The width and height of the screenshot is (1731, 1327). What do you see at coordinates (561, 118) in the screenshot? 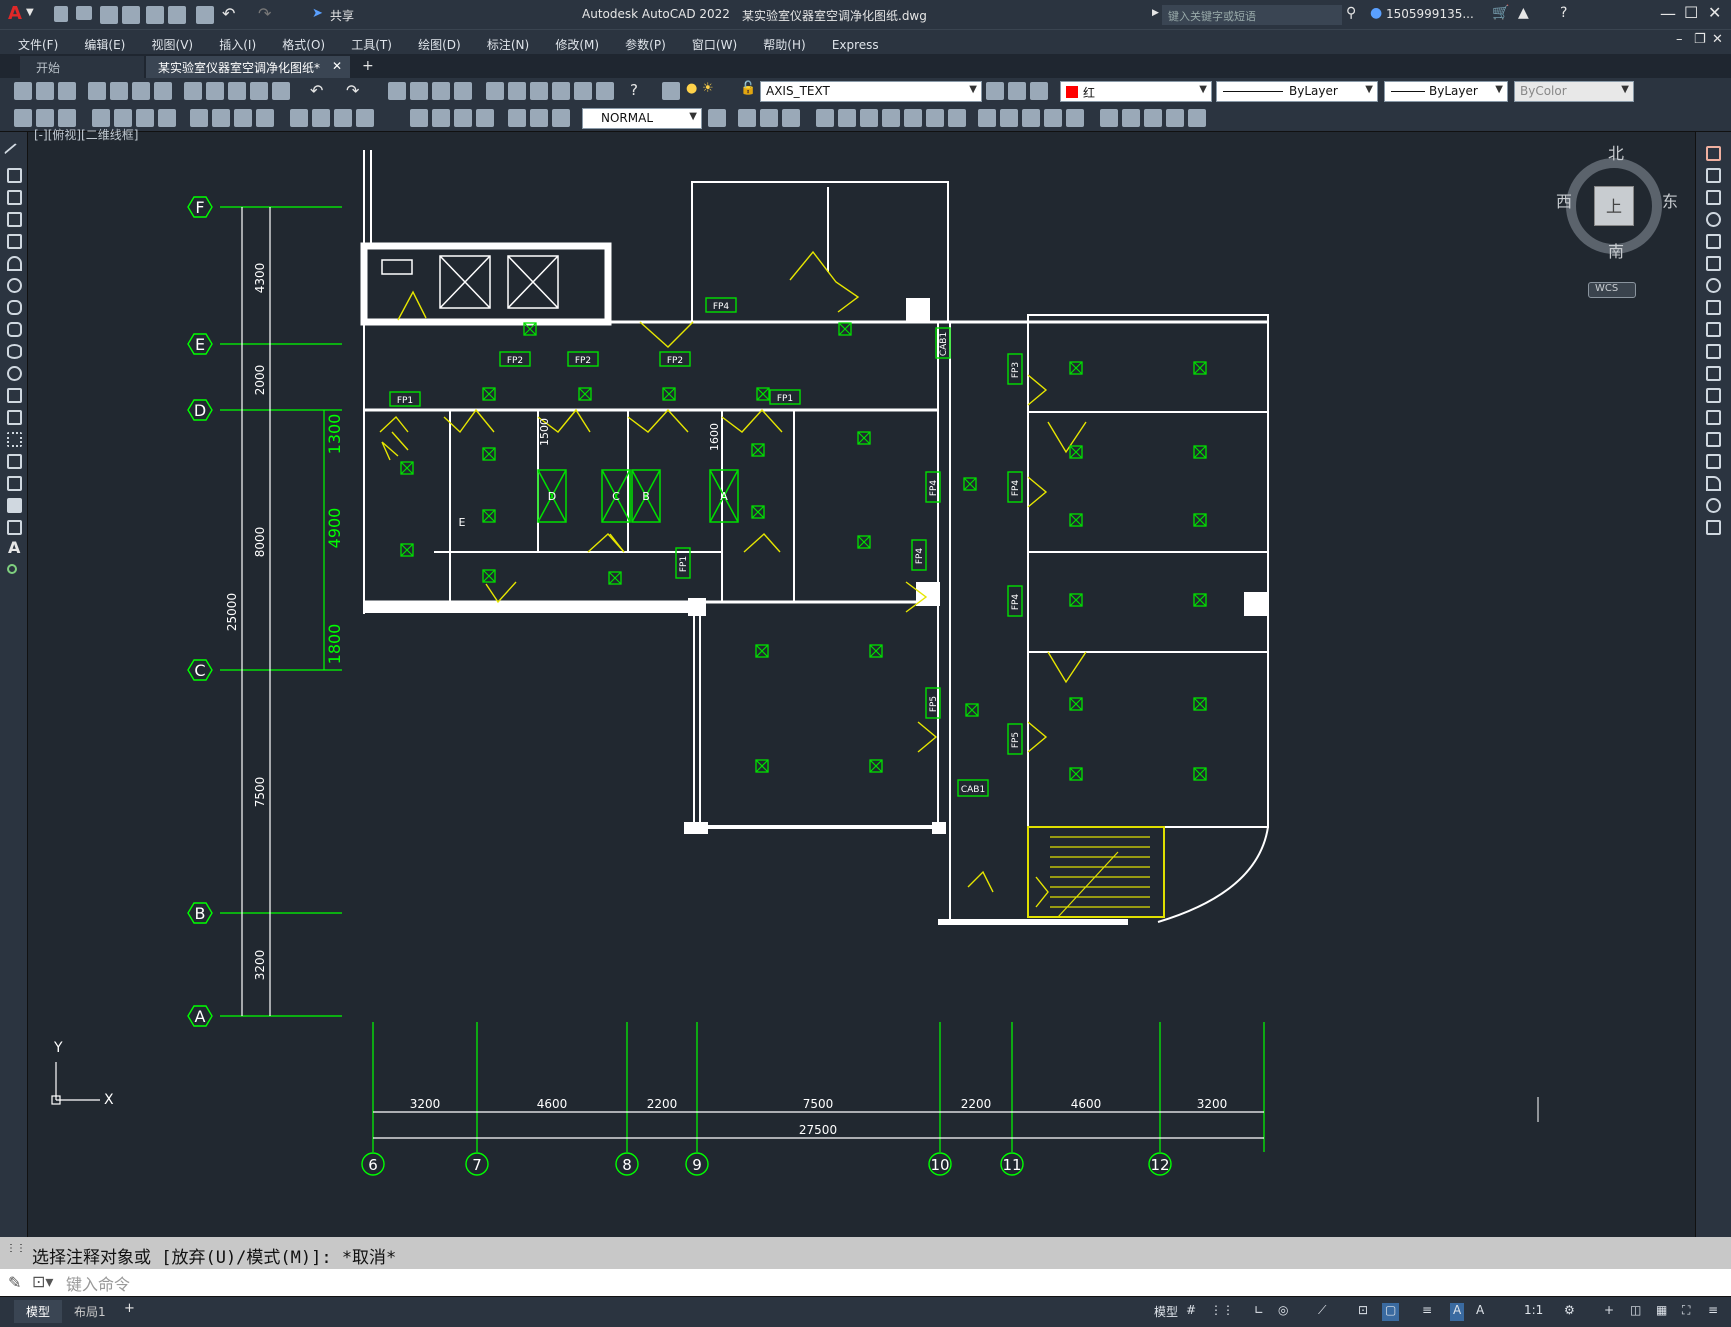
I see `dim-update-icon` at bounding box center [561, 118].